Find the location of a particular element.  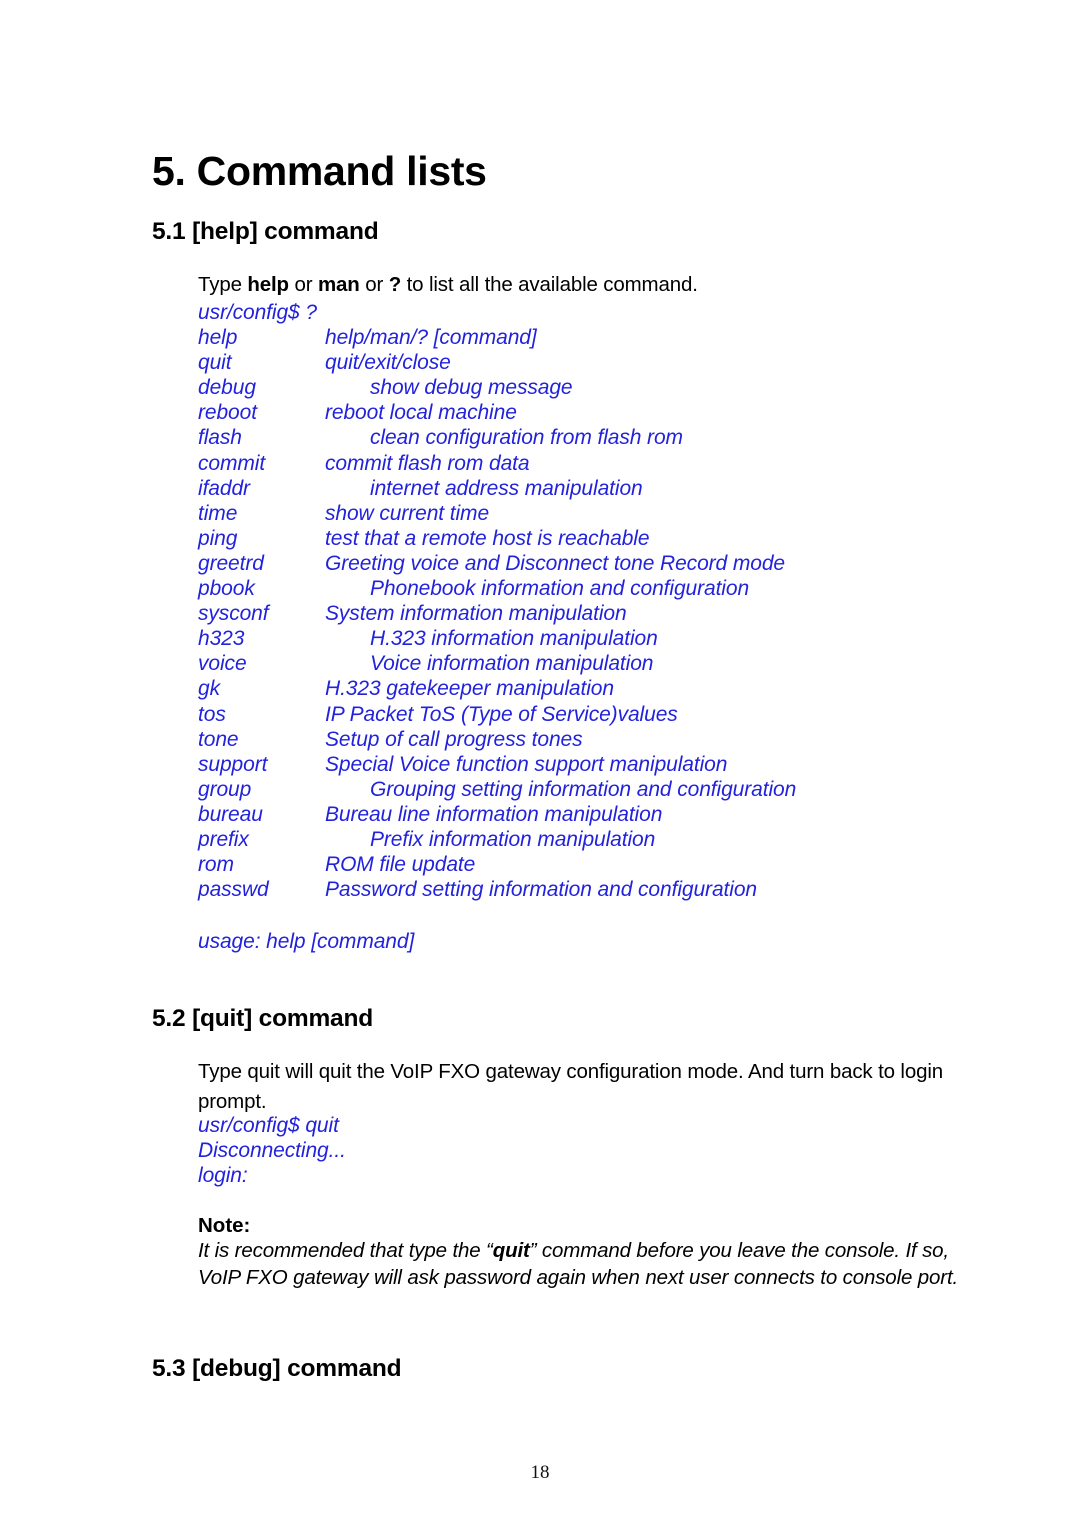

command-description: Voice information manipulation is located at coordinates (512, 664).